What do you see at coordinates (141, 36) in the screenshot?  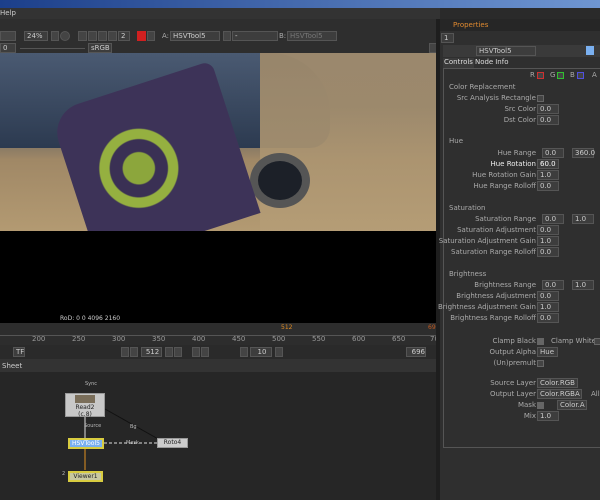 I see `record-button` at bounding box center [141, 36].